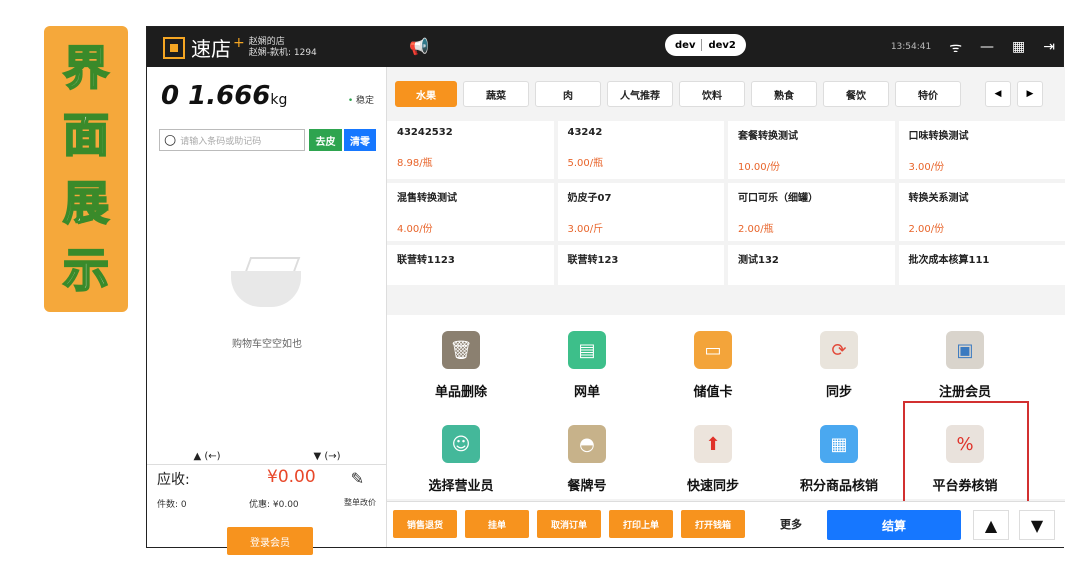 The width and height of the screenshot is (1080, 578). I want to click on product-card: 口味转换测试 3.00/份, so click(981, 150).